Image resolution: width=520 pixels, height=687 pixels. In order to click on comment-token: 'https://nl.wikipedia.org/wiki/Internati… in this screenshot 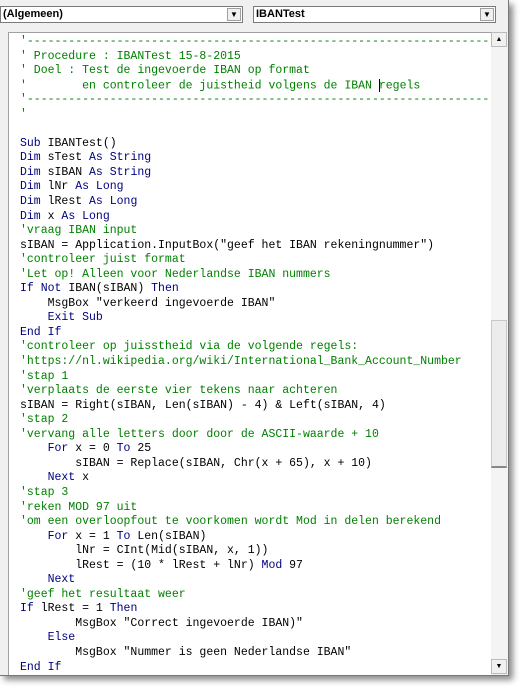, I will do `click(241, 362)`.